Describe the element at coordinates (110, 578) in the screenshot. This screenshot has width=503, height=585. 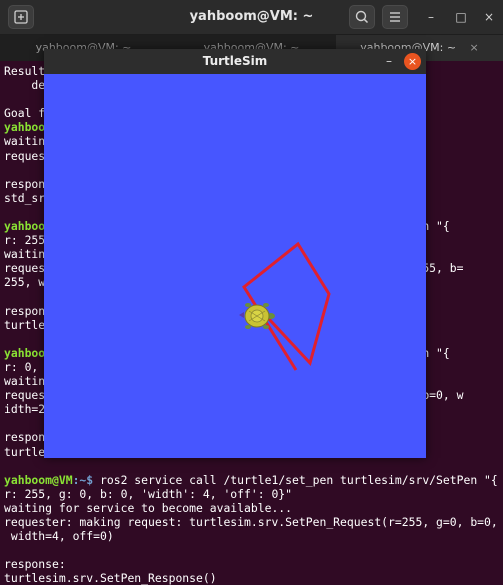
I see `terminal-line-text: turtlesim.srv.SetPen_Response()` at that location.